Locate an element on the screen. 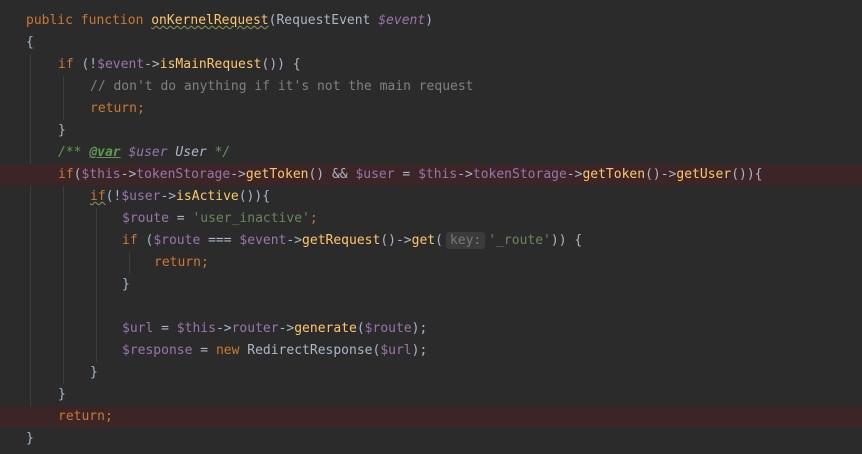  code-token: @var is located at coordinates (105, 152).